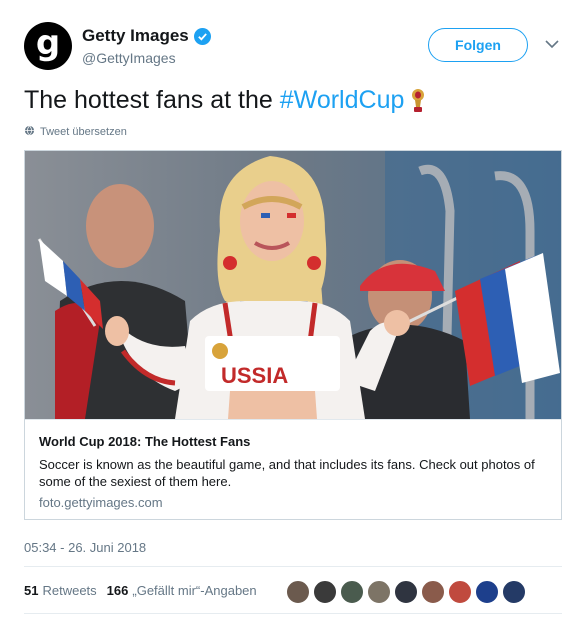 Image resolution: width=582 pixels, height=619 pixels. I want to click on tweet-stats: 51 Retweets 166 „Gefällt mir“-Angaben, so click(145, 590).